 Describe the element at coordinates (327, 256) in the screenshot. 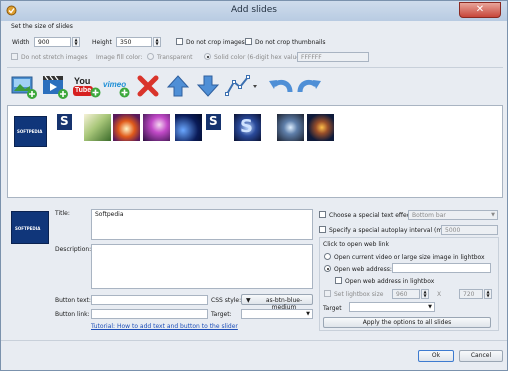

I see `open-current-radio` at that location.